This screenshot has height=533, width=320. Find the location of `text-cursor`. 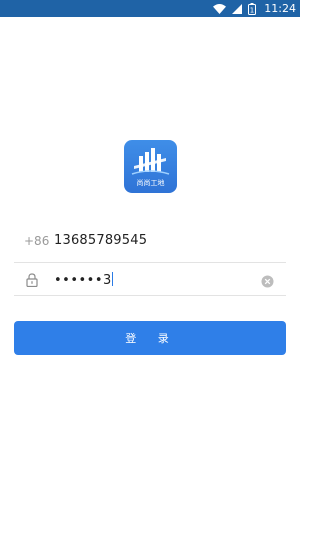

text-cursor is located at coordinates (112, 279).